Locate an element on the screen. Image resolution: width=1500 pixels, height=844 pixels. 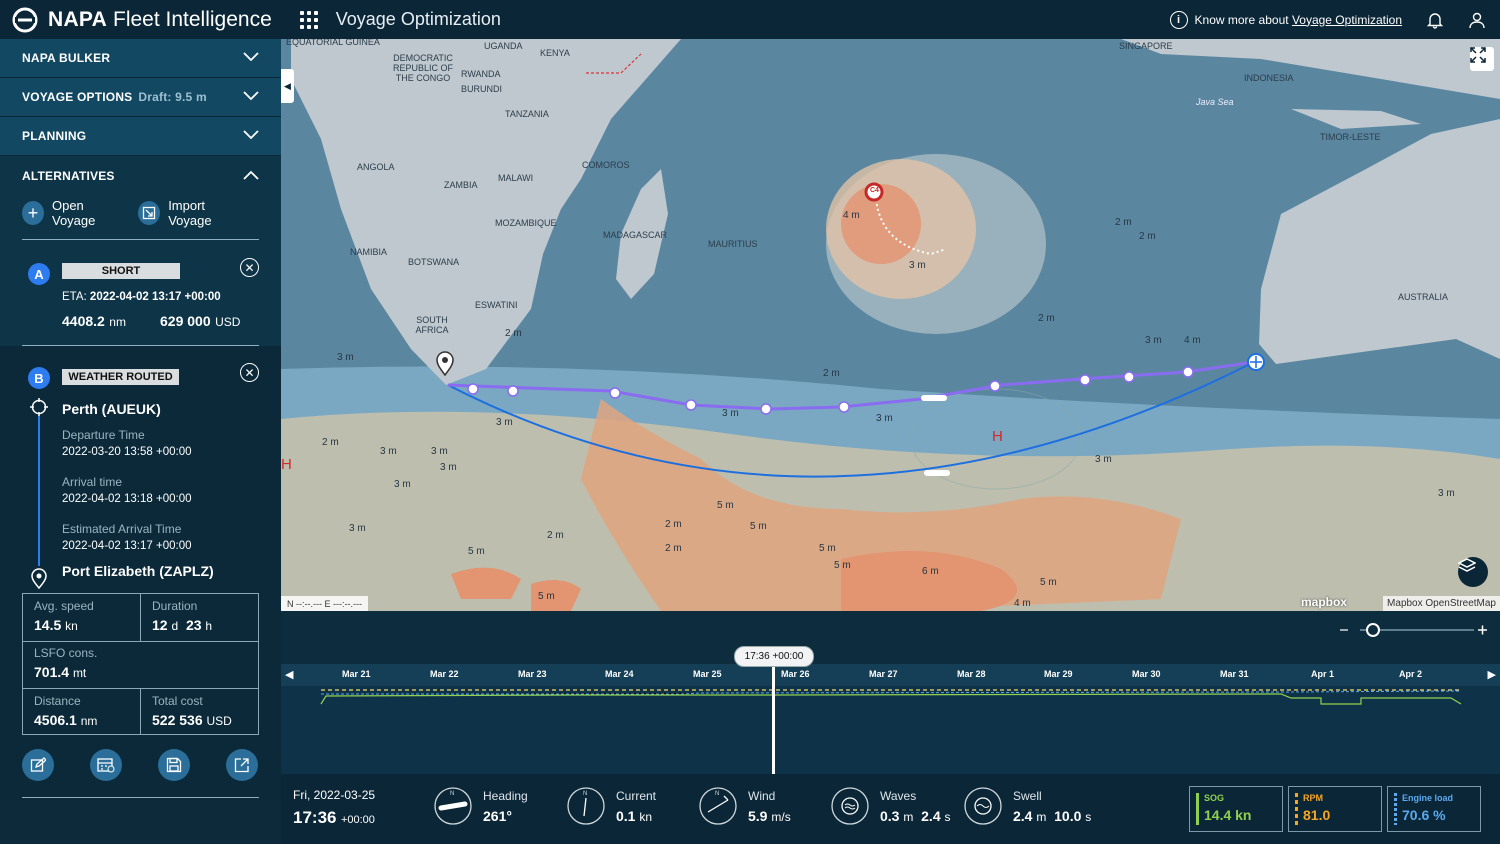
heading-value: 261° is located at coordinates (497, 815).